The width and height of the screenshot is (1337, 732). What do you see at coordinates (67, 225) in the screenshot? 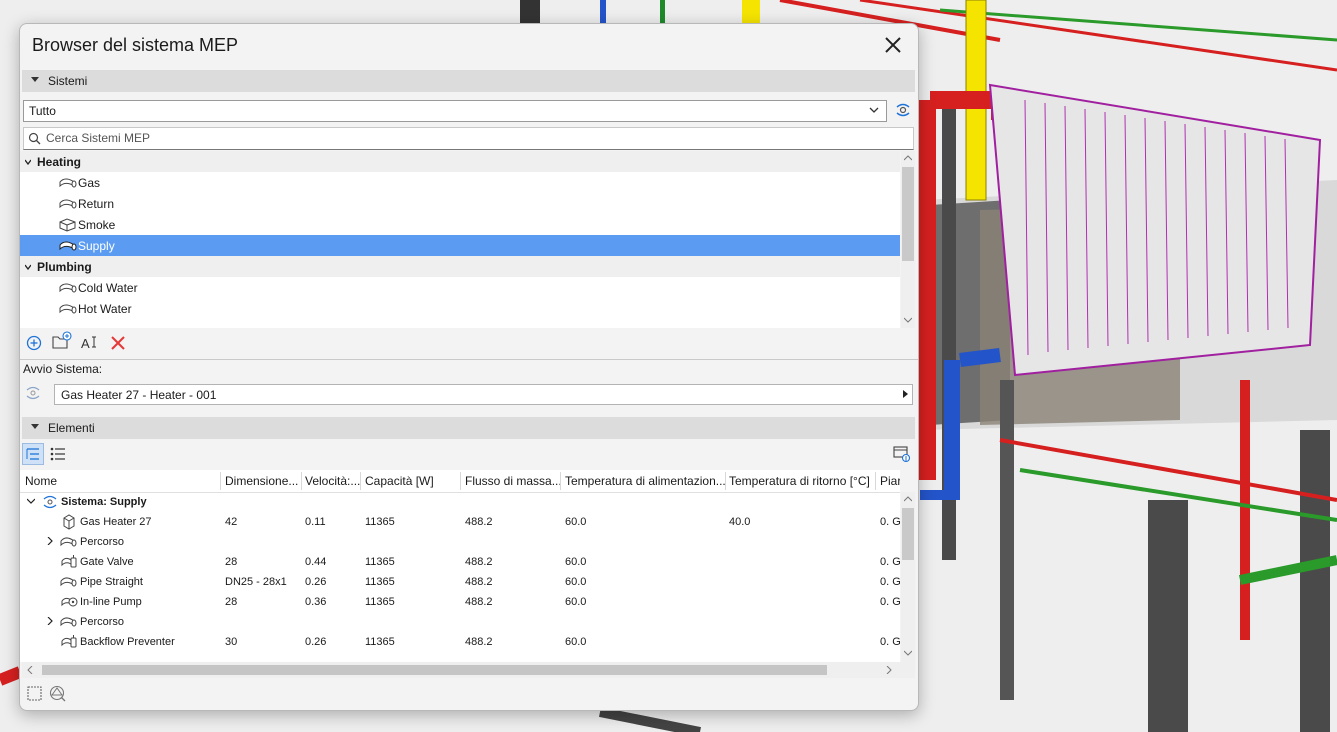
I see `duct-system-icon` at bounding box center [67, 225].